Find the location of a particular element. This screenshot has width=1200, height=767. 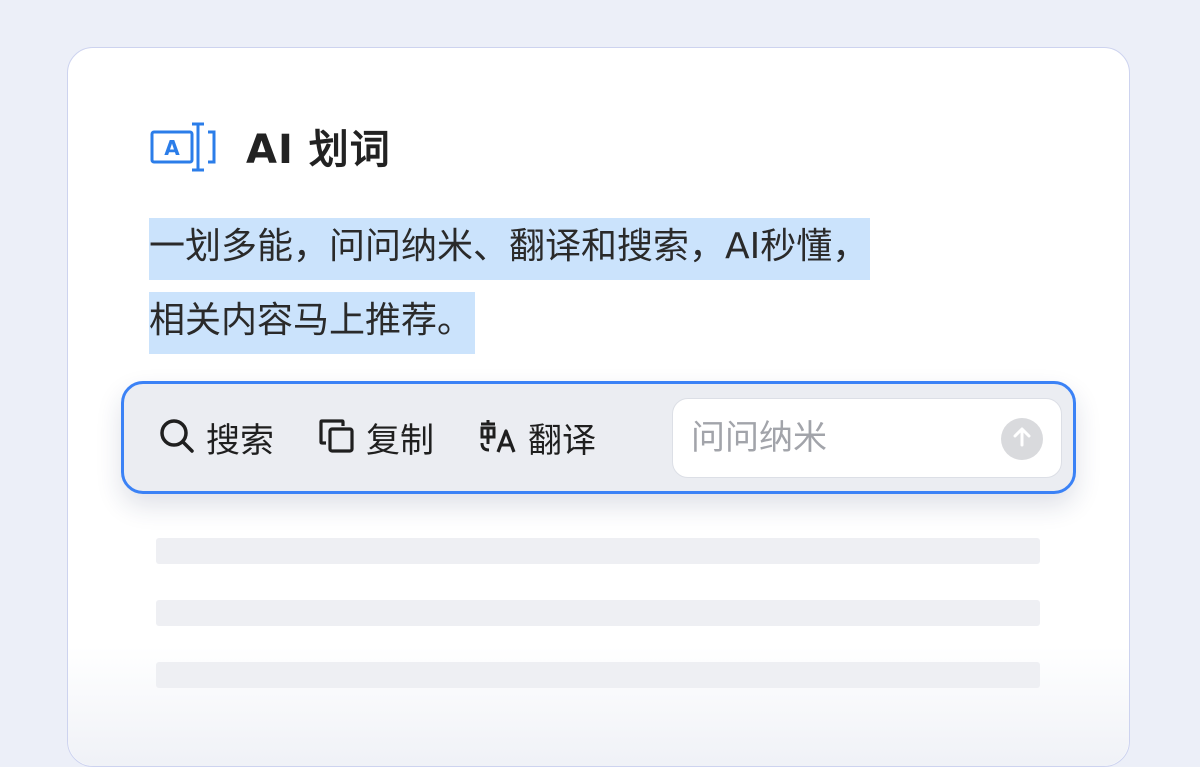

svg-text: A is located at coordinates (172, 148).